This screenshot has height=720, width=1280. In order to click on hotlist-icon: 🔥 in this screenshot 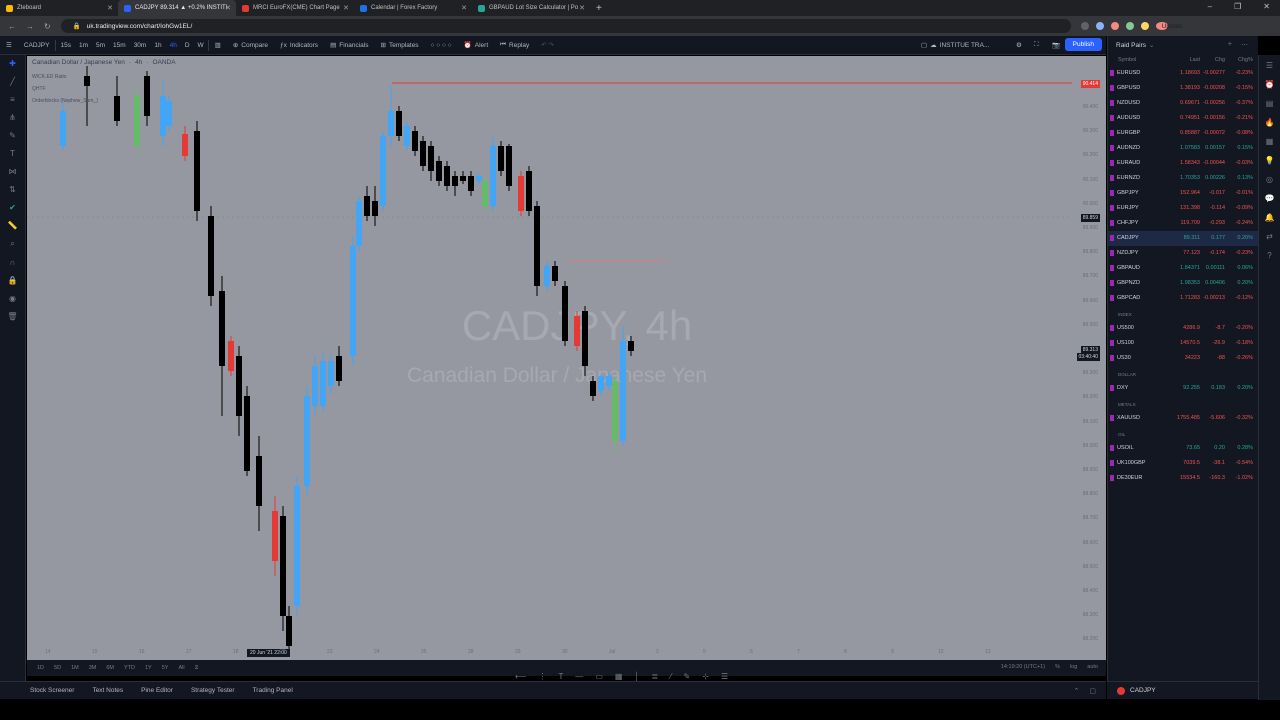, I will do `click(1270, 122)`.